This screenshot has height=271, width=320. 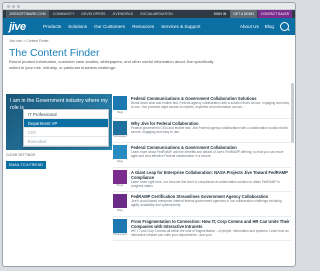 What do you see at coordinates (275, 14) in the screenshot?
I see `contact-sales-button: CONTACT SALES` at bounding box center [275, 14].